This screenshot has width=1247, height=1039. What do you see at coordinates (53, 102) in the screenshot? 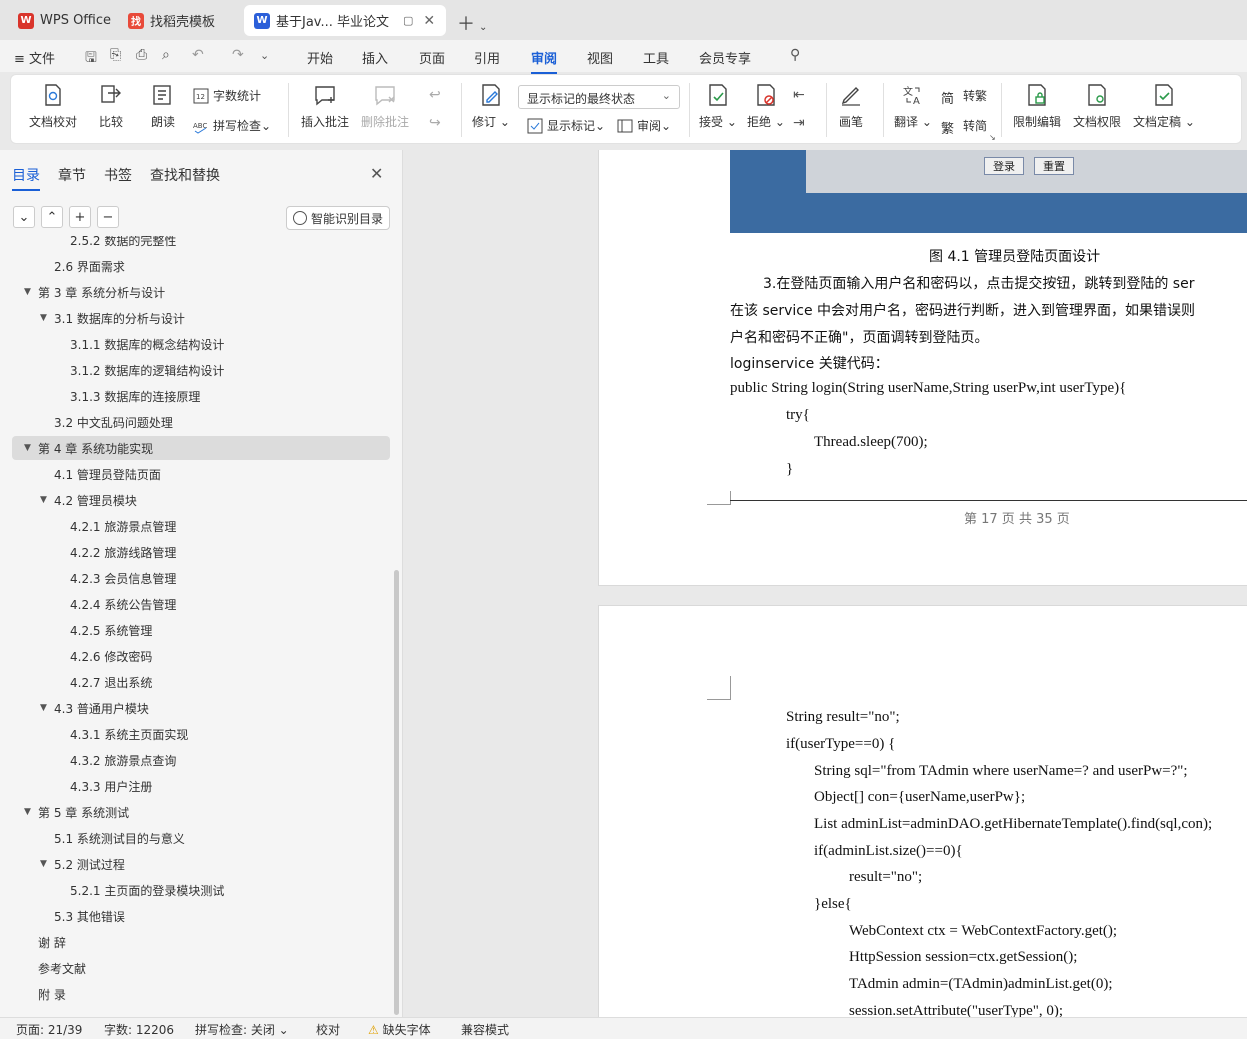
I see `doc-check-button: 文档校对` at bounding box center [53, 102].